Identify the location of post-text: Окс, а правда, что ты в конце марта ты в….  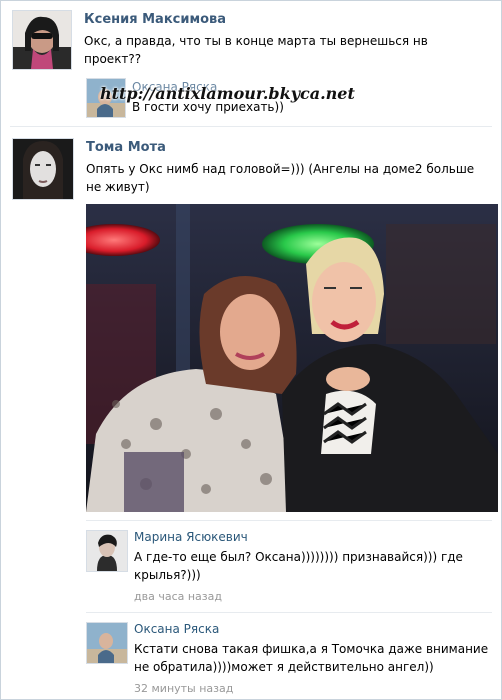
(256, 41).